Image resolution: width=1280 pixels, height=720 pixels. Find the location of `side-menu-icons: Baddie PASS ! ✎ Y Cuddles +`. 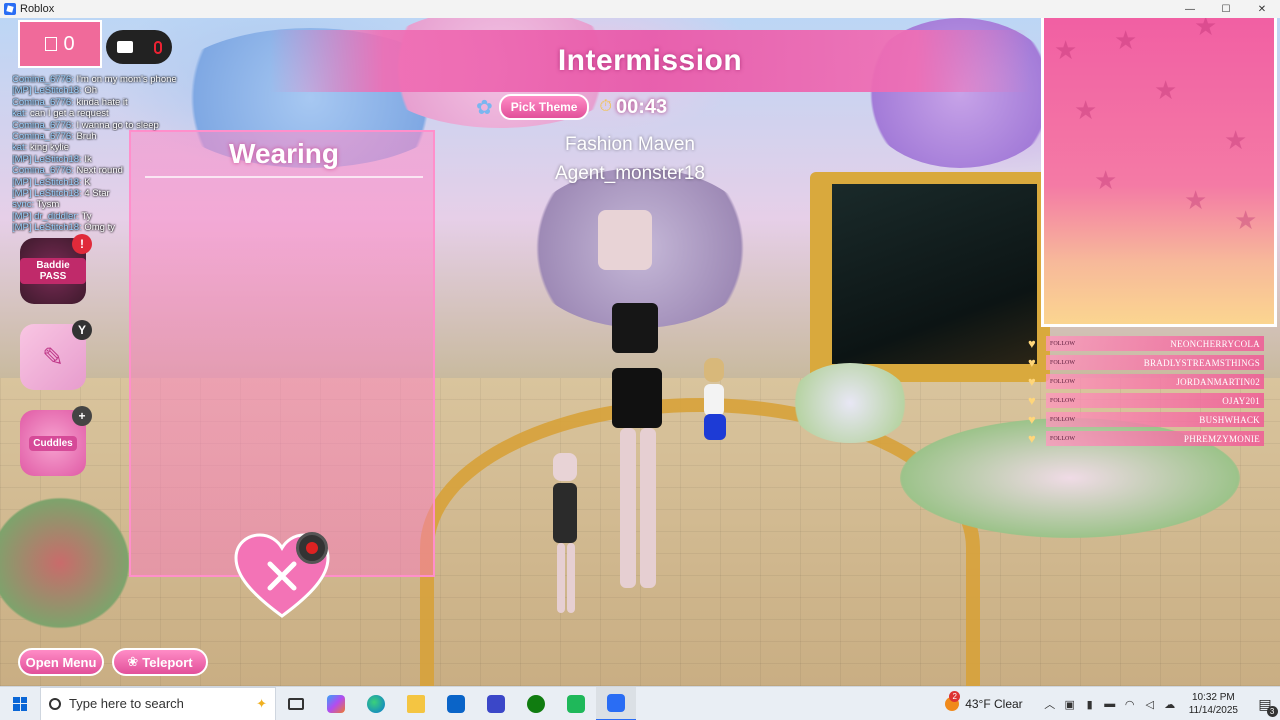

side-menu-icons: Baddie PASS ! ✎ Y Cuddles + is located at coordinates (56, 365).